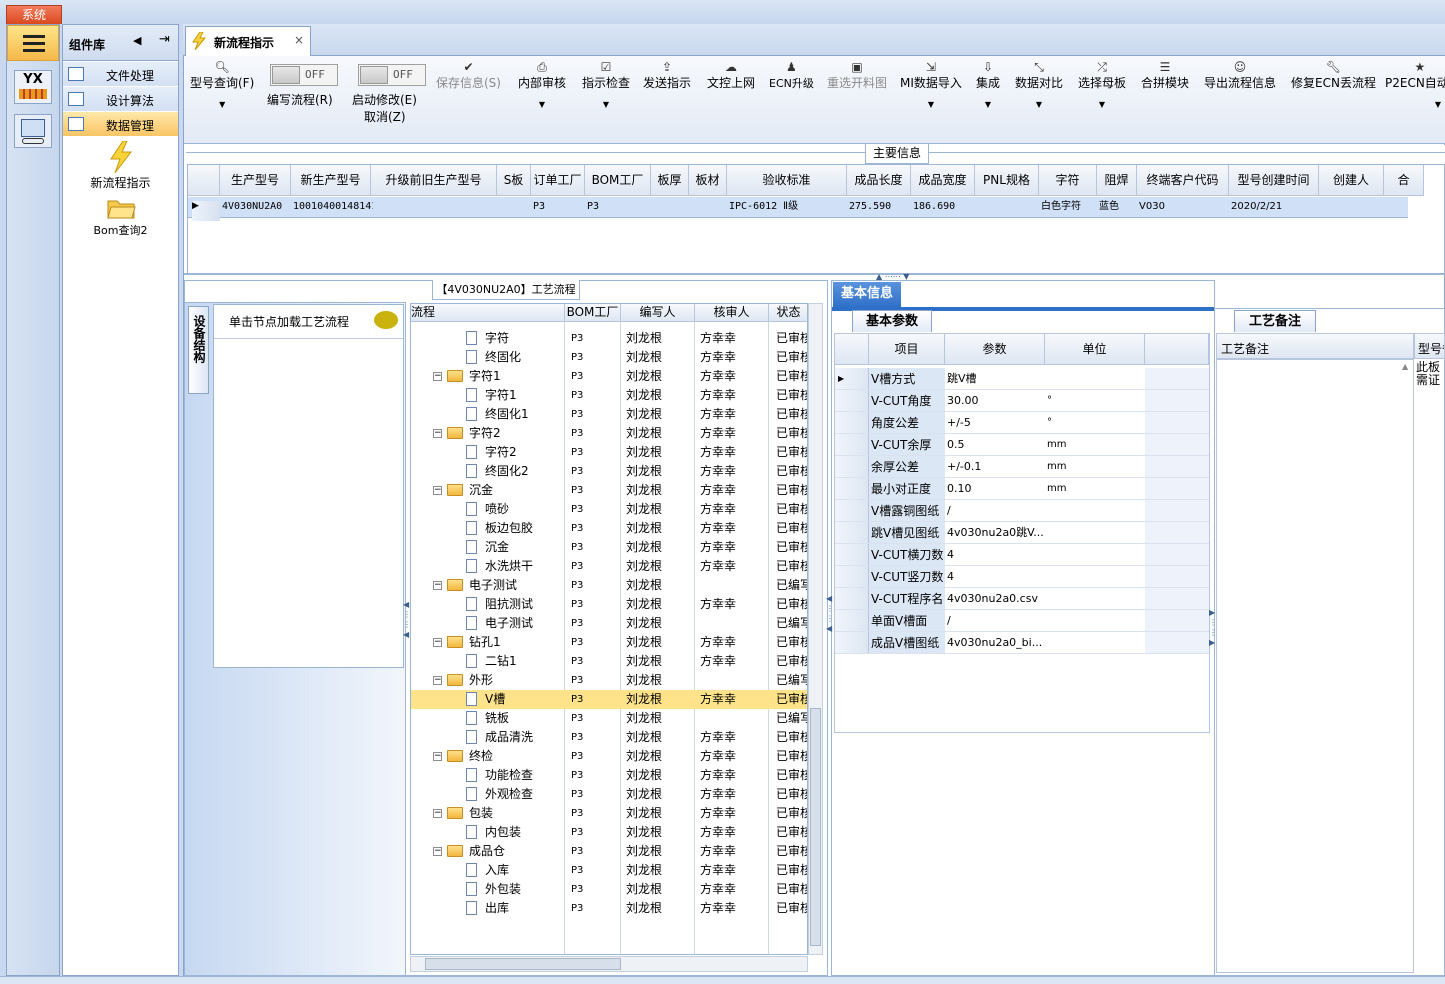  Describe the element at coordinates (609, 623) in the screenshot. I see `tree-row: 电子测试 P3 刘龙根 已编写` at that location.